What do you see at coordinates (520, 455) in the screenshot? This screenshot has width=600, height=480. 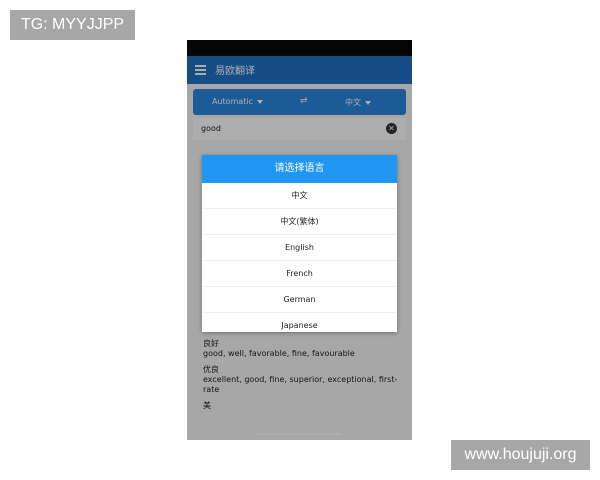 I see `watermark-site: www.houjuji.org` at bounding box center [520, 455].